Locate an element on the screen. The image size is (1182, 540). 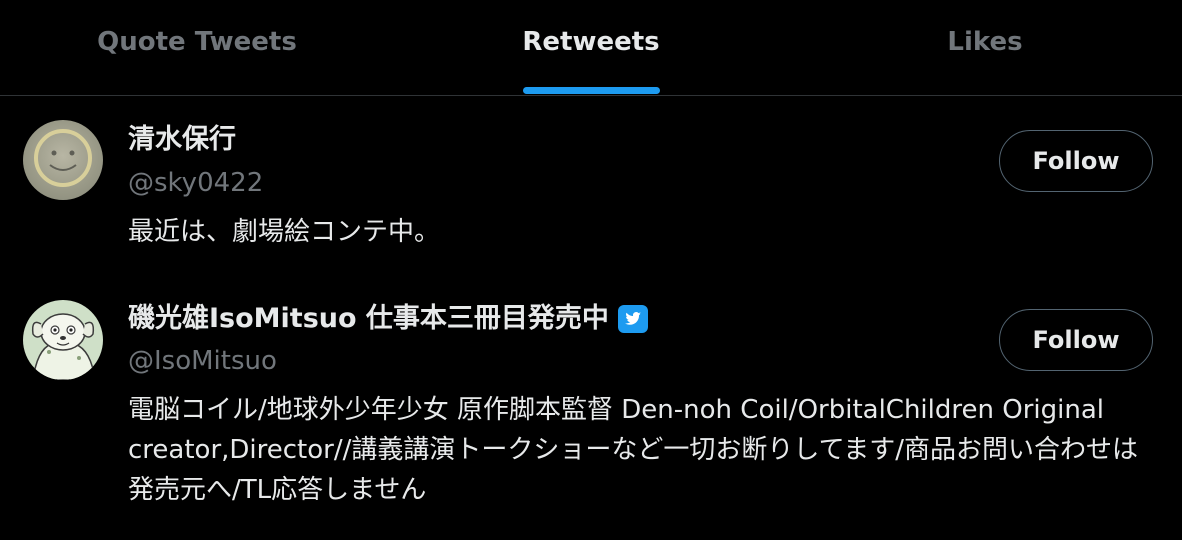
username-handle: @IsoMitsuo is located at coordinates (202, 361).